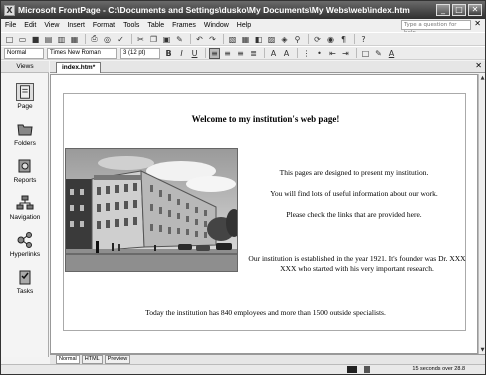  I want to click on help-icon: ?, so click(363, 39).